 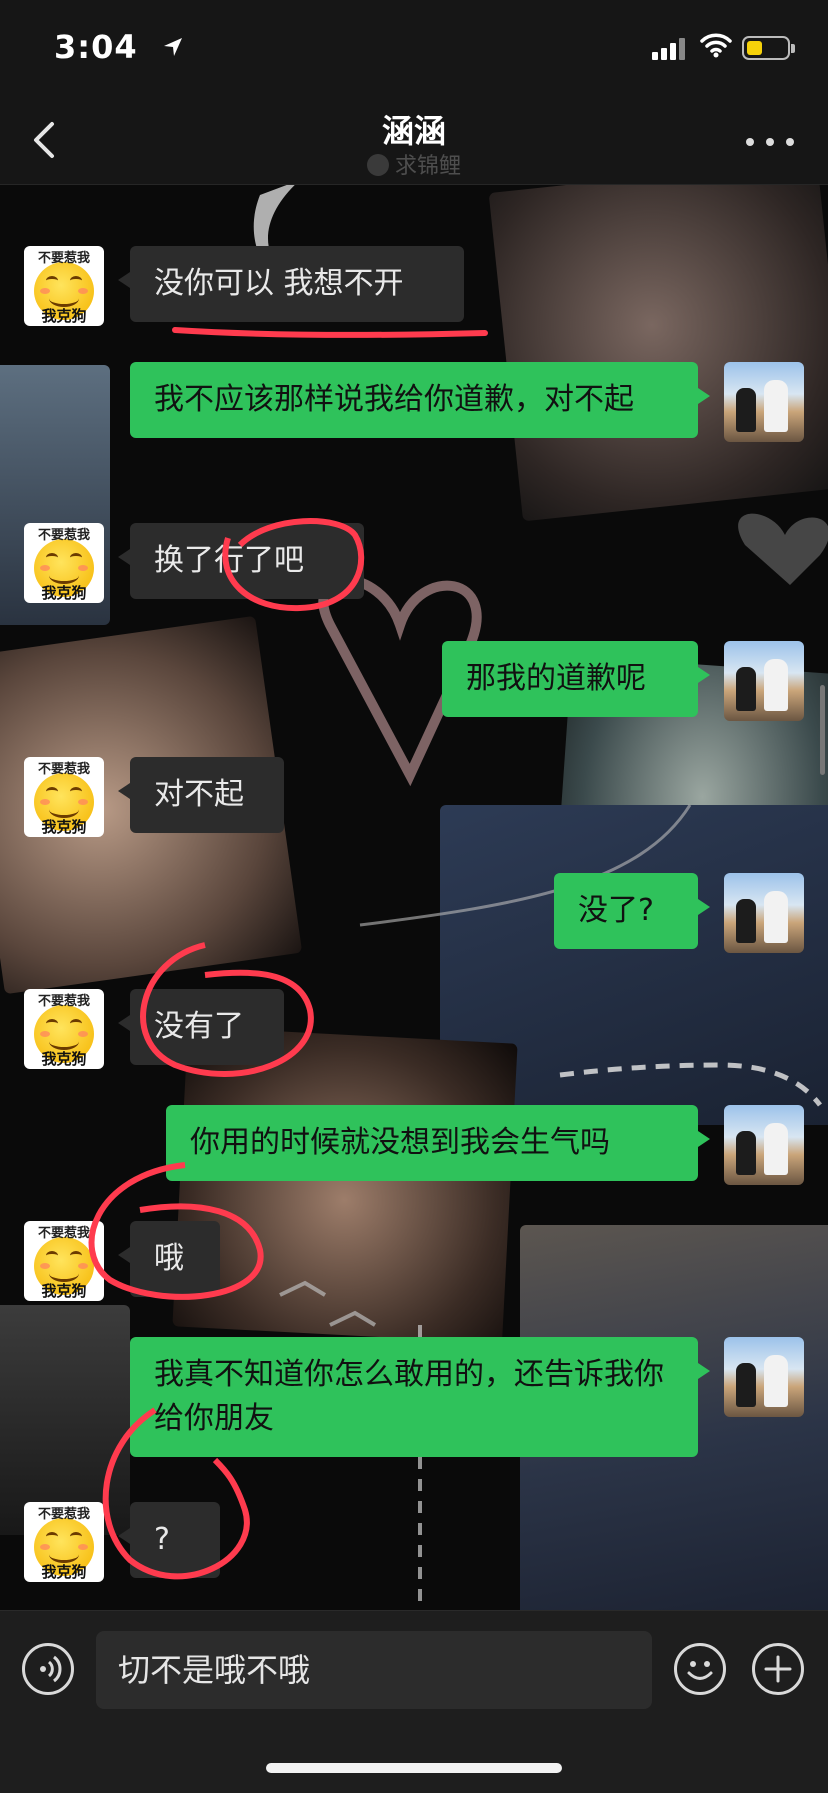 I want to click on chat-subtitle: 求锦鲤, so click(x=414, y=164).